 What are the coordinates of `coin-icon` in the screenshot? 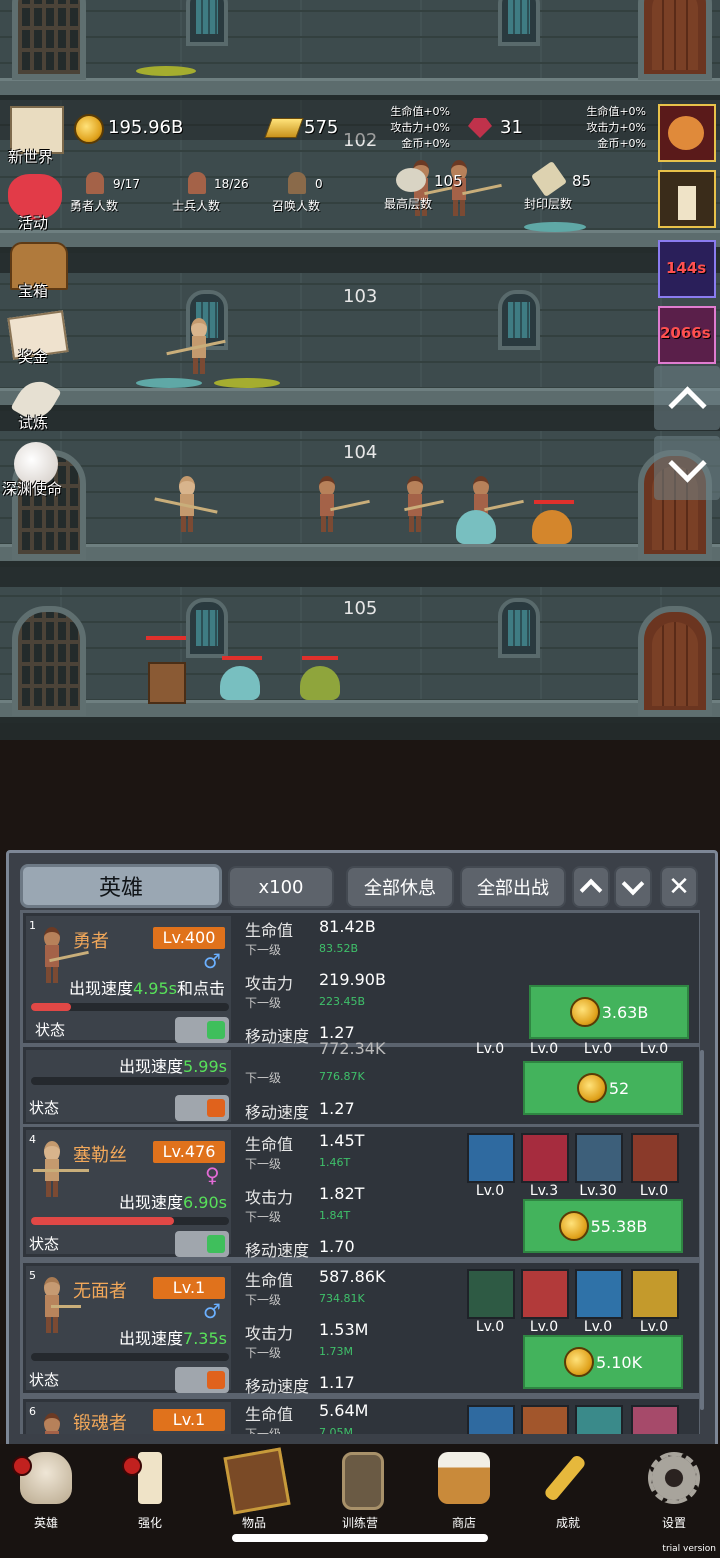 It's located at (591, 1088).